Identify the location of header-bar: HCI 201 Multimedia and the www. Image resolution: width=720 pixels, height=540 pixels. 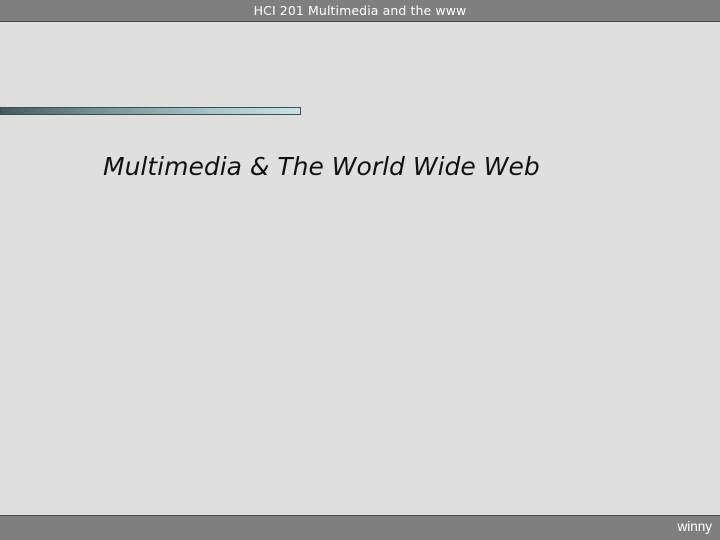
(360, 11).